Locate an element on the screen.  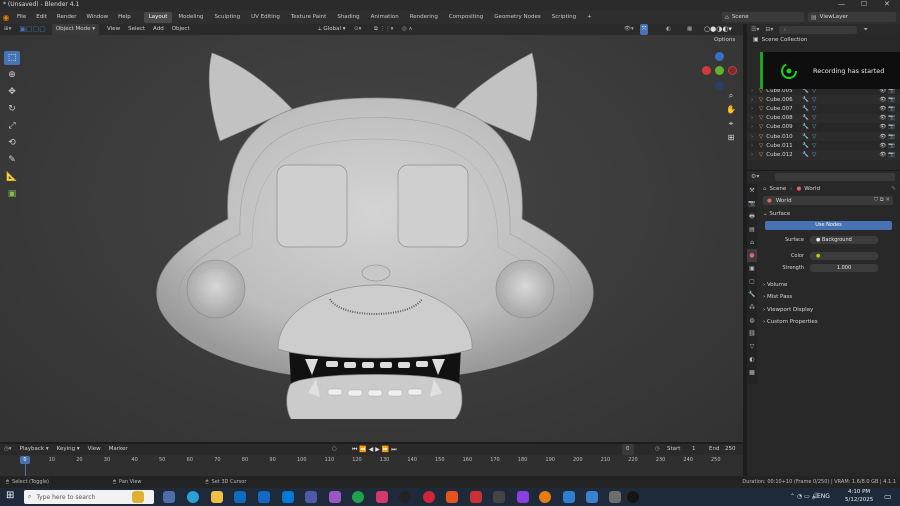
chrome-icon is located at coordinates (358, 497).